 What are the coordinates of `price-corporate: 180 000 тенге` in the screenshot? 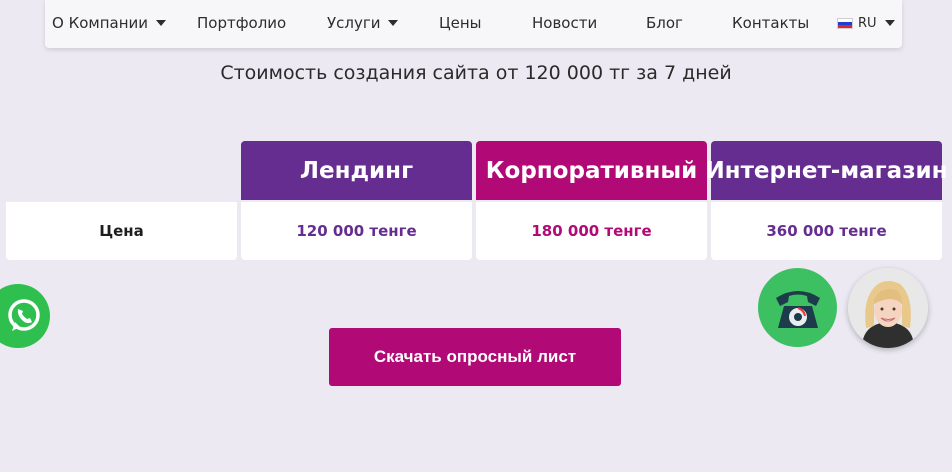 It's located at (591, 231).